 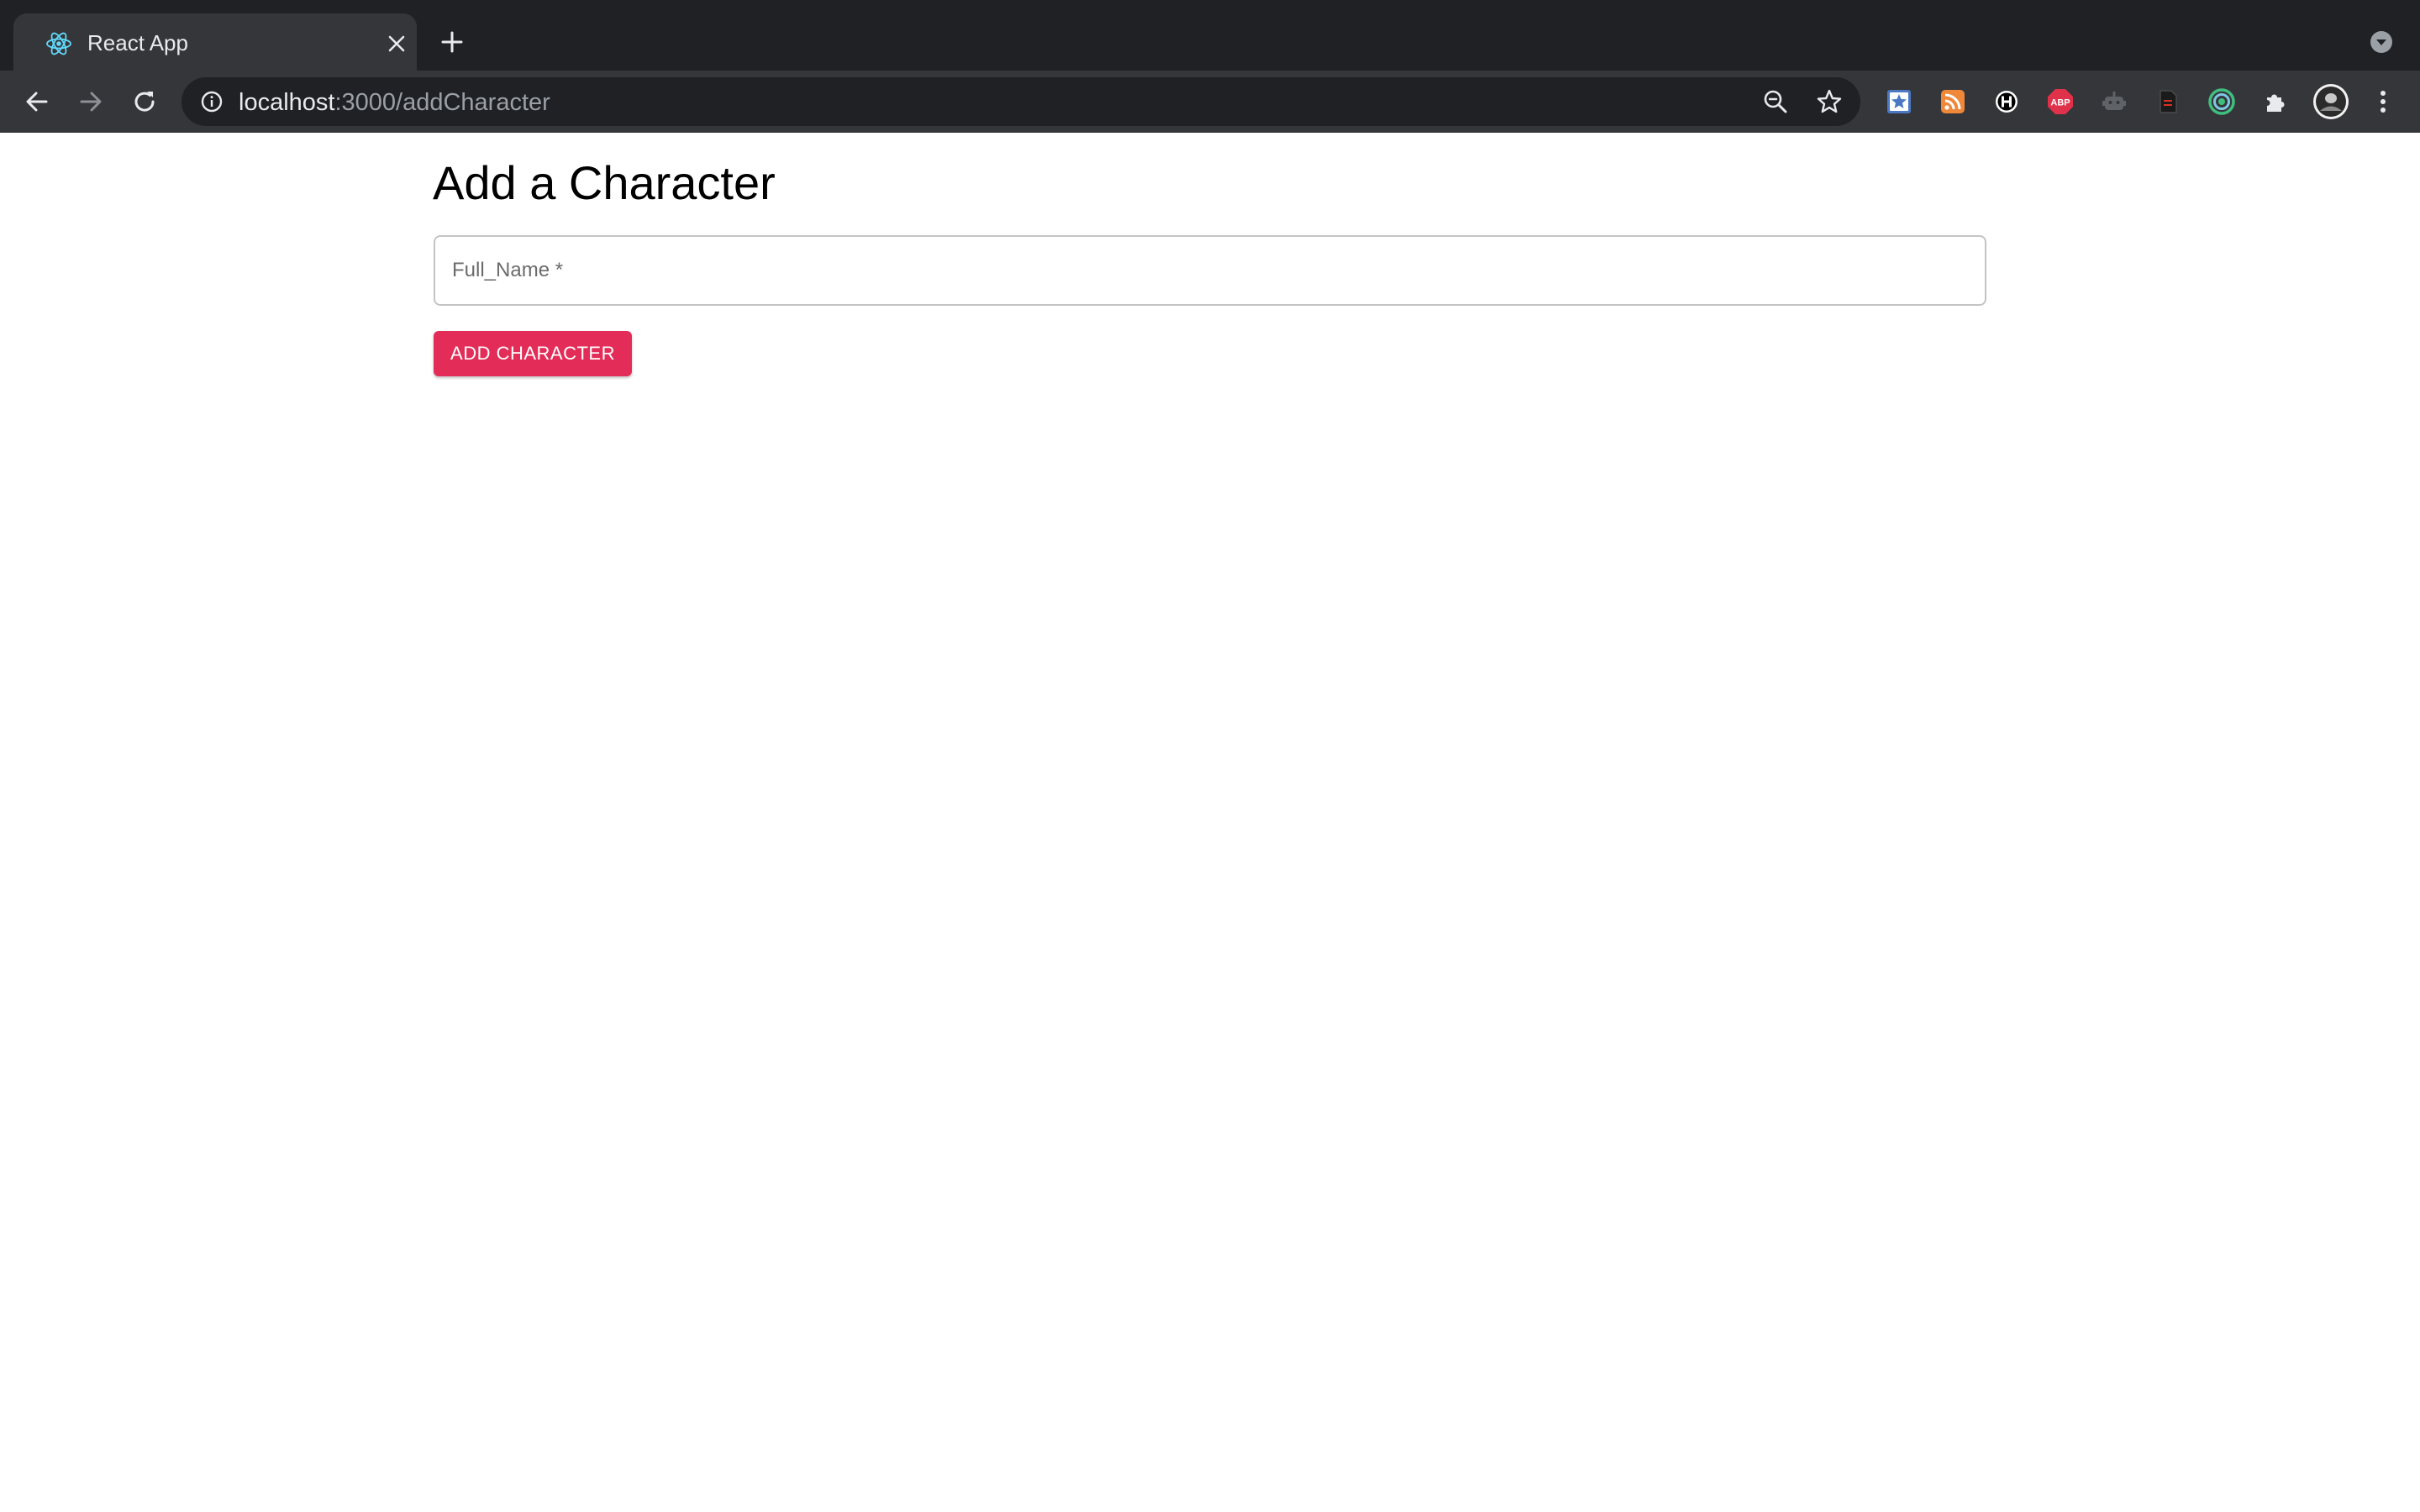 I want to click on adblock-plus-extension-icon: ABP, so click(x=2060, y=102).